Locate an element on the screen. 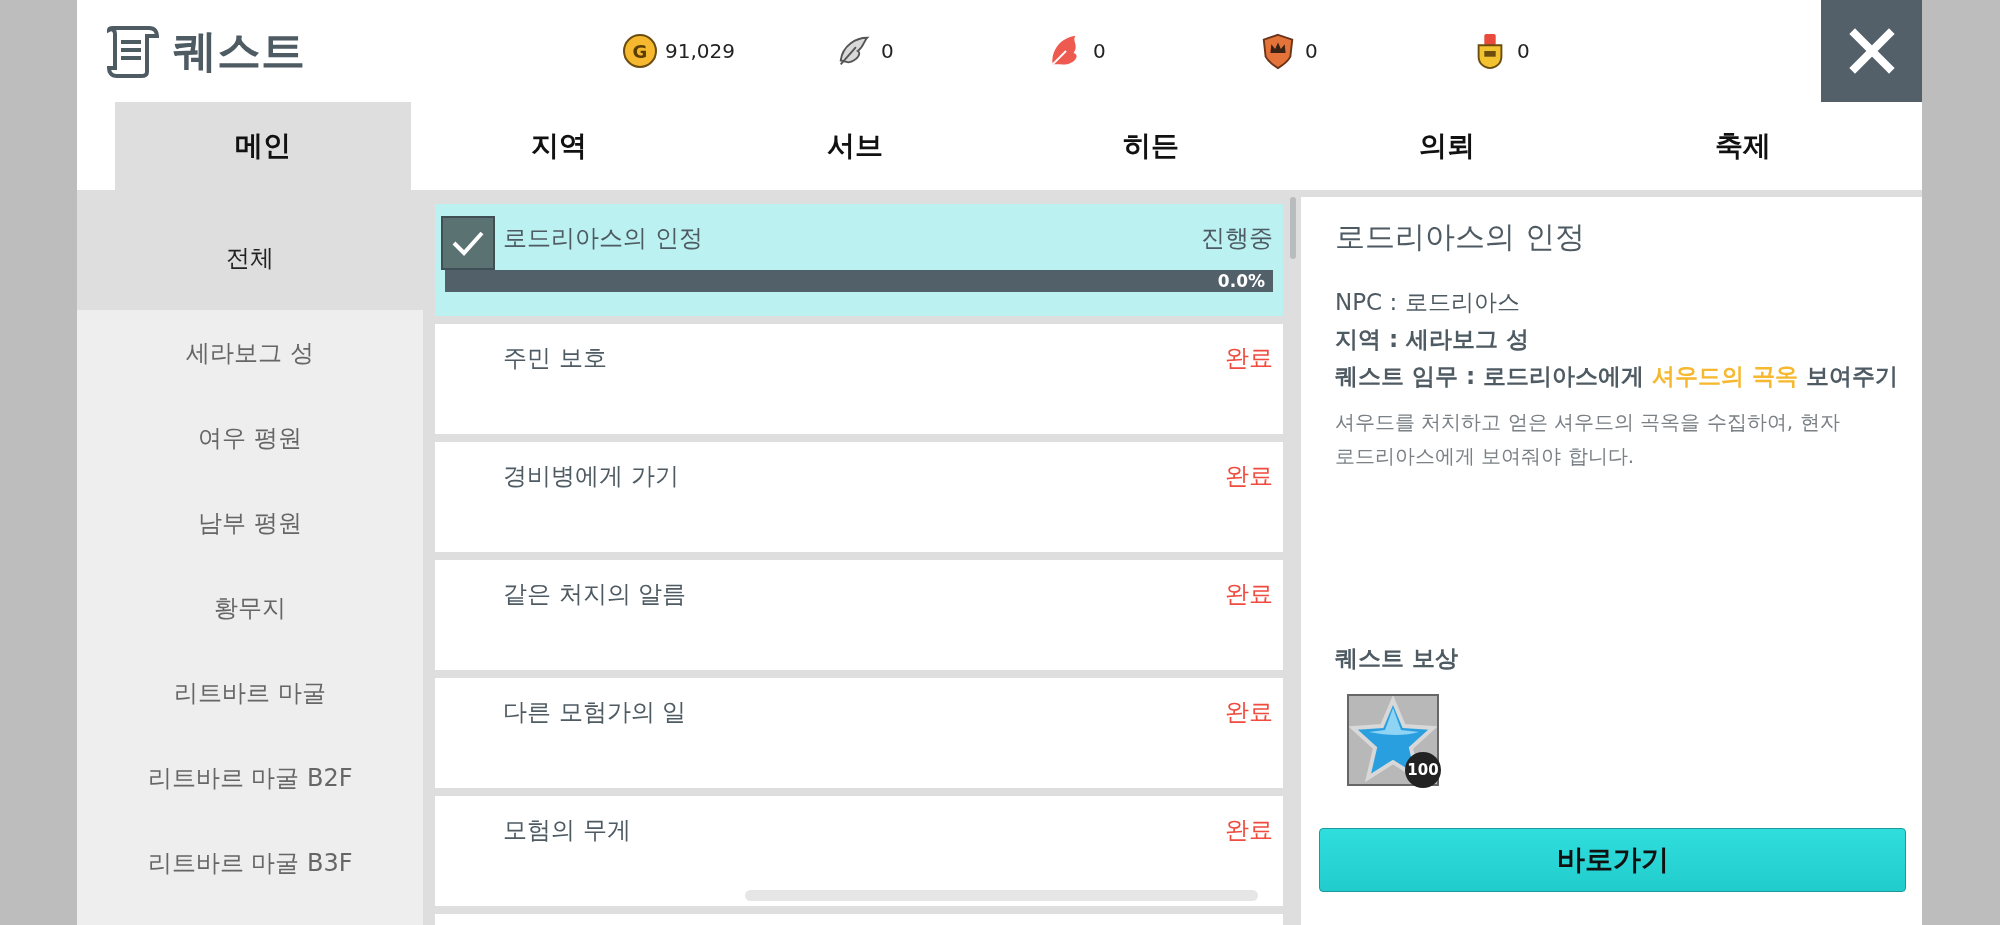  quest-description: 셔우드를 처치하고 얻은 셔우드의 곡옥을 수집하여, 현자 로드리아스에게 보여줘야 합니다. is located at coordinates (1588, 439).